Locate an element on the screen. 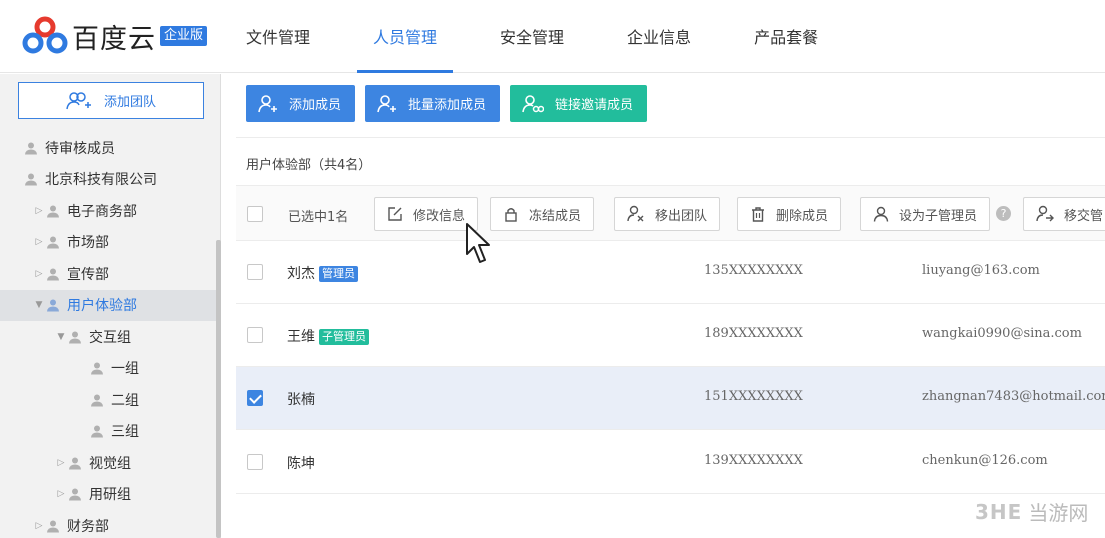  tree-item-label: 交互组 is located at coordinates (110, 337).